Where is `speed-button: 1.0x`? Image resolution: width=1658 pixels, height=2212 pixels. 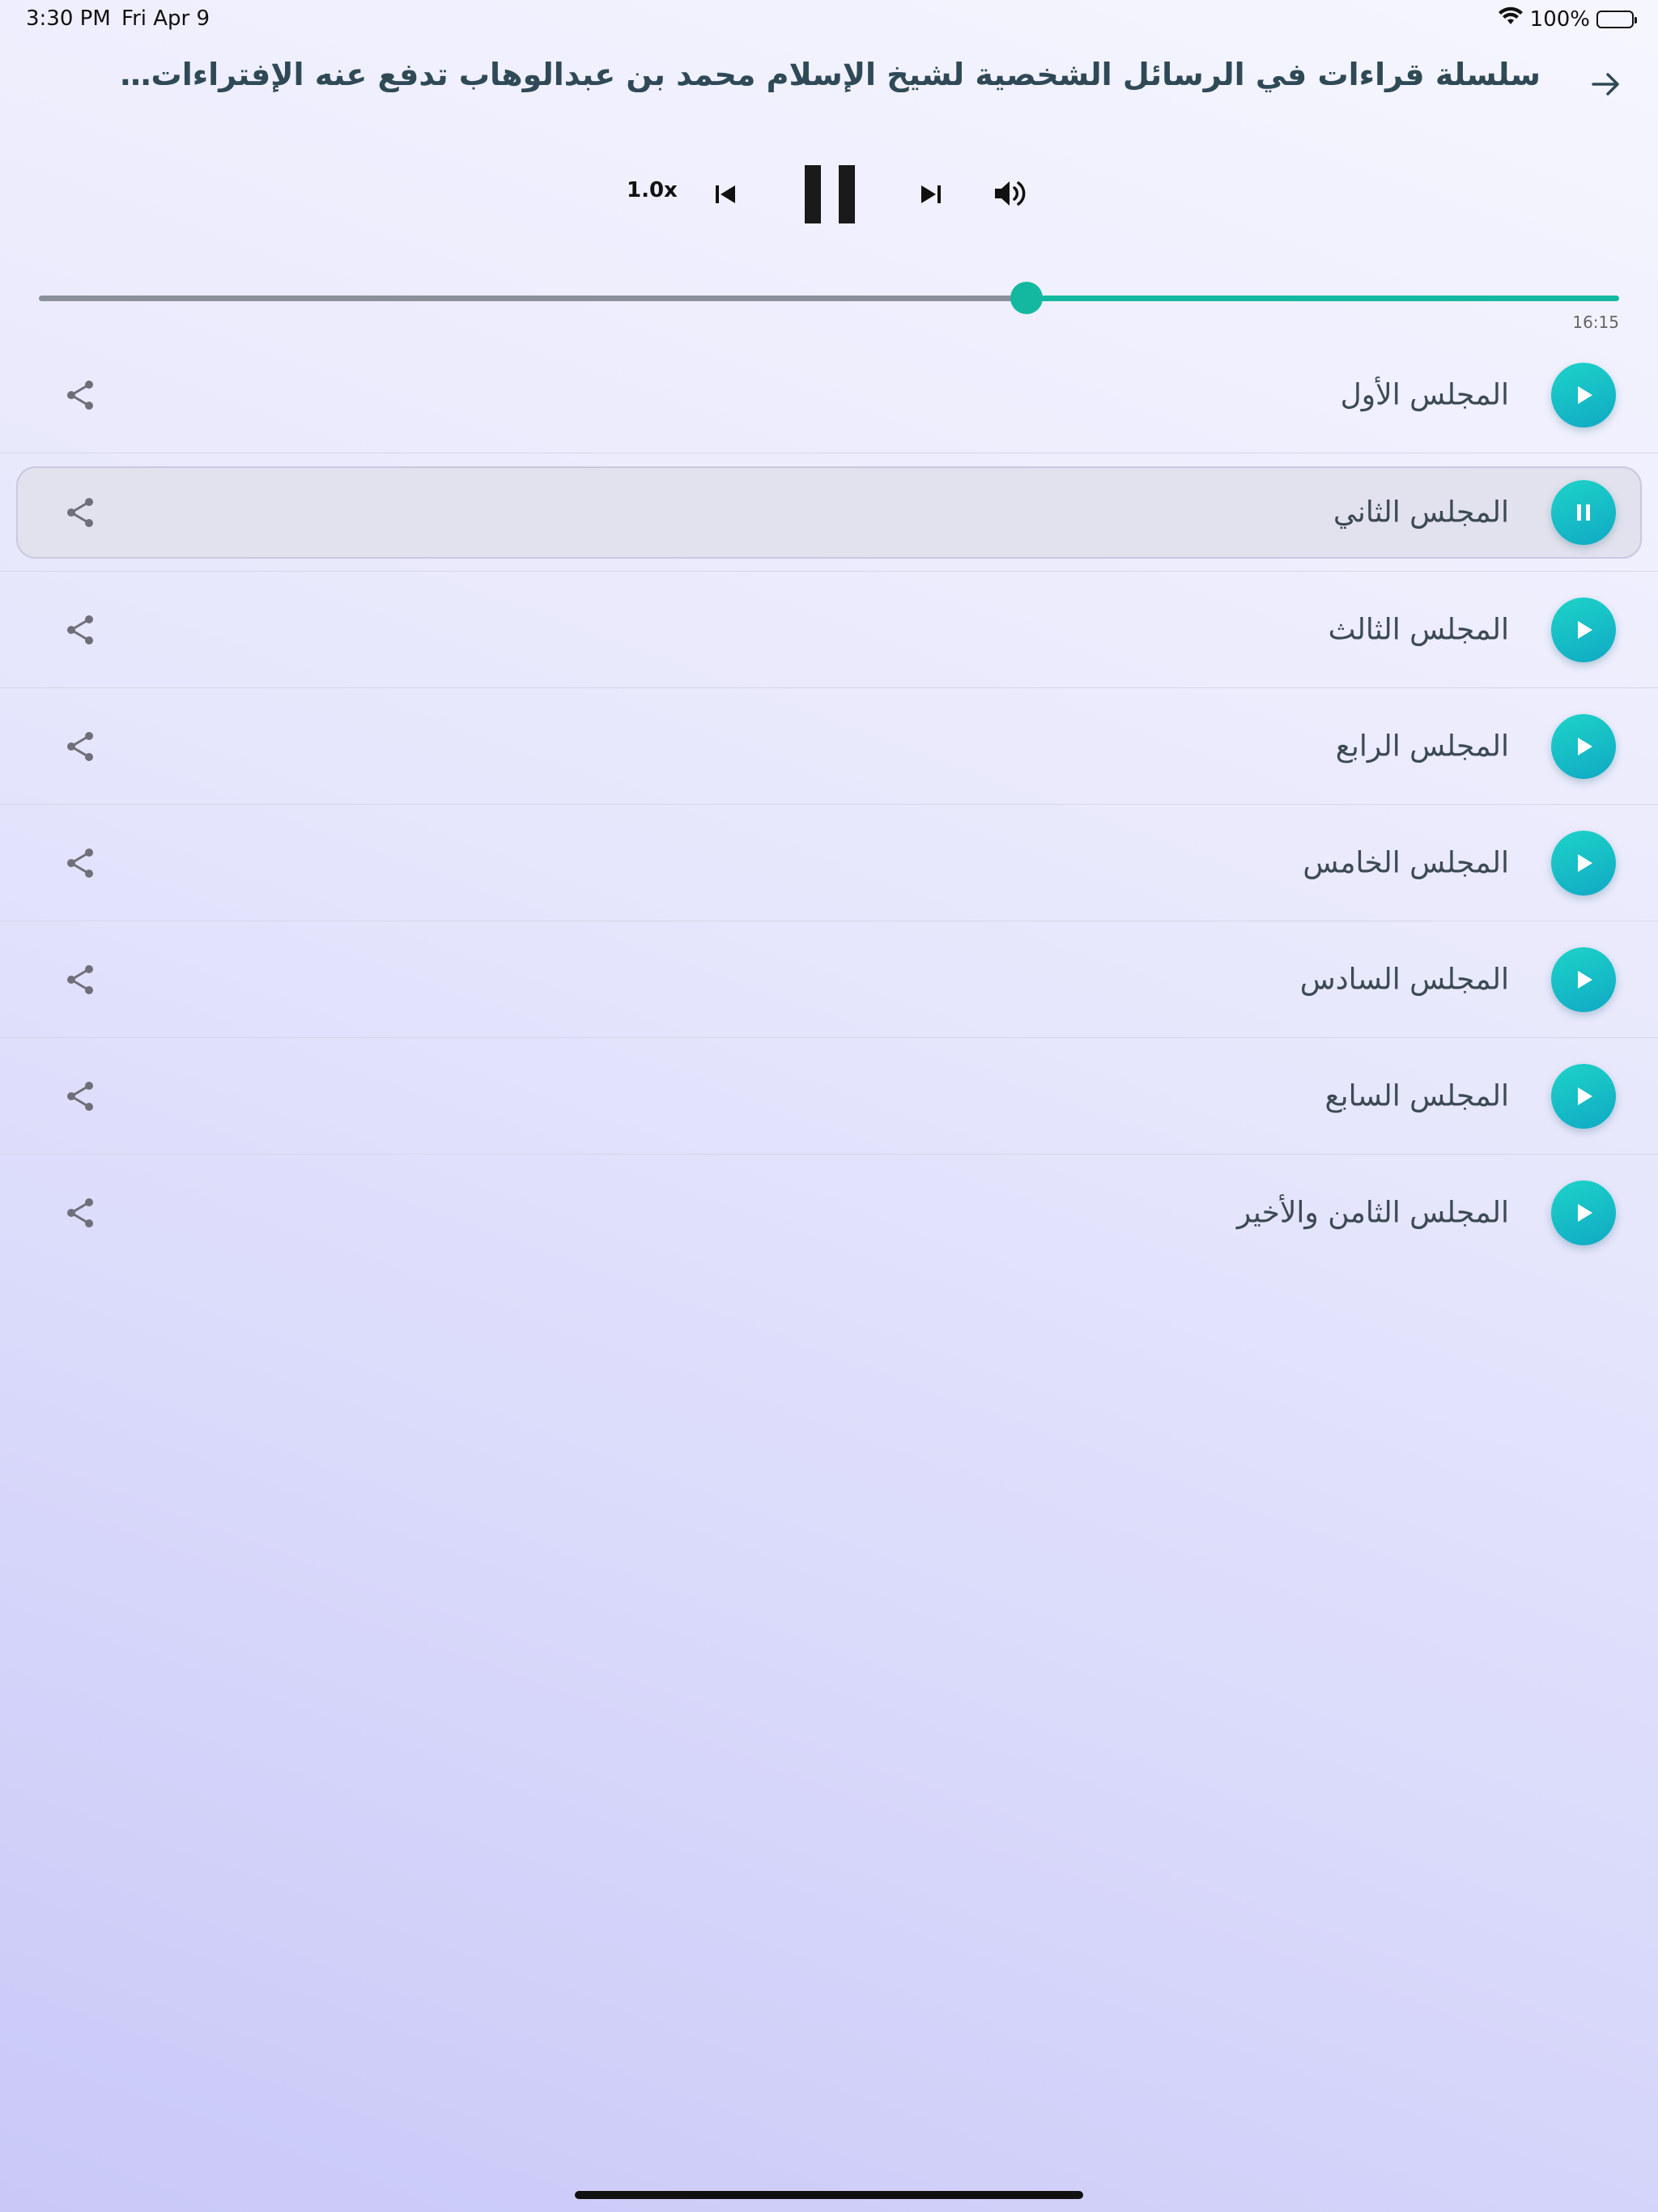
speed-button: 1.0x is located at coordinates (652, 190).